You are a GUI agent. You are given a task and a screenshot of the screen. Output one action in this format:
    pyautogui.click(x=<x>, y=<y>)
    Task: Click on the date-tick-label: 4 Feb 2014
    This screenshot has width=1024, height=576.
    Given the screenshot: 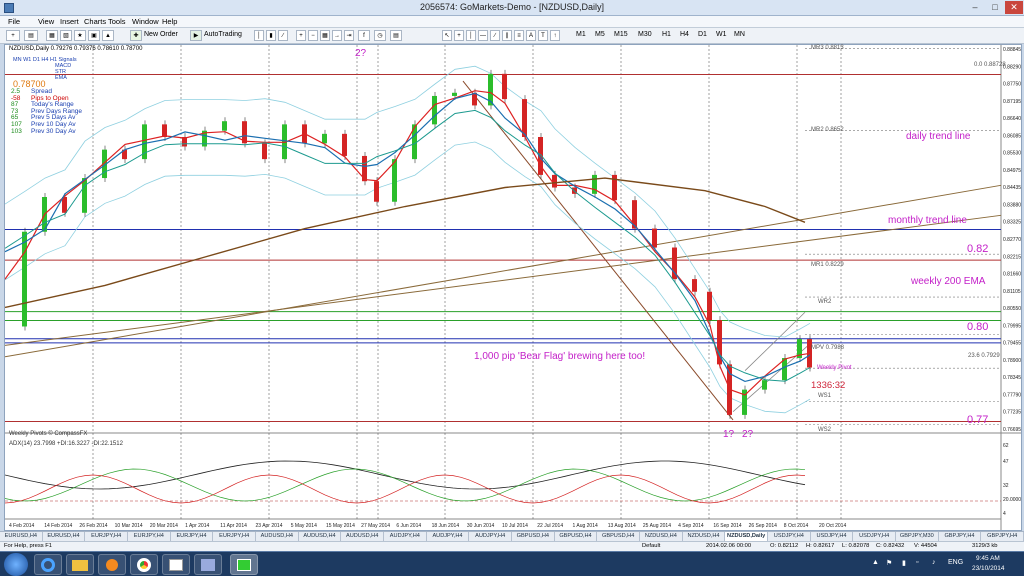 What is the action you would take?
    pyautogui.click(x=22, y=526)
    